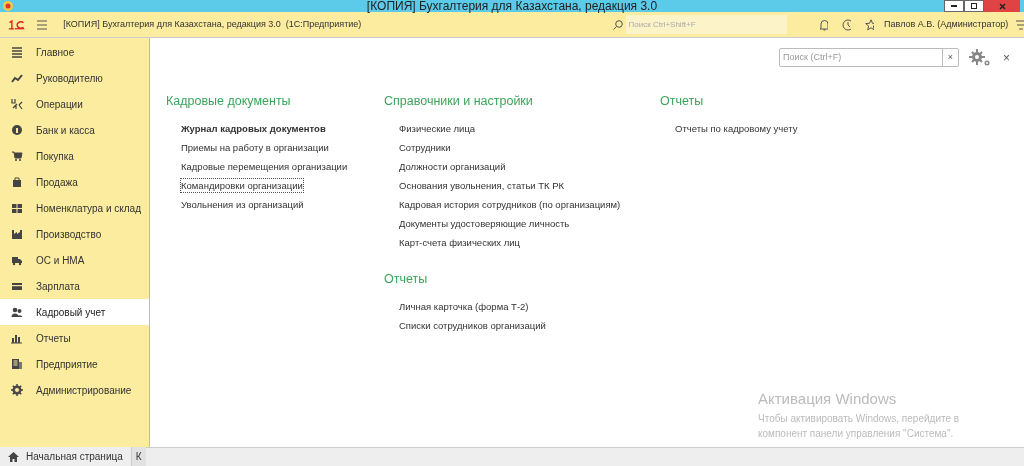  I want to click on open-tab: Начальная страница, so click(66, 456).